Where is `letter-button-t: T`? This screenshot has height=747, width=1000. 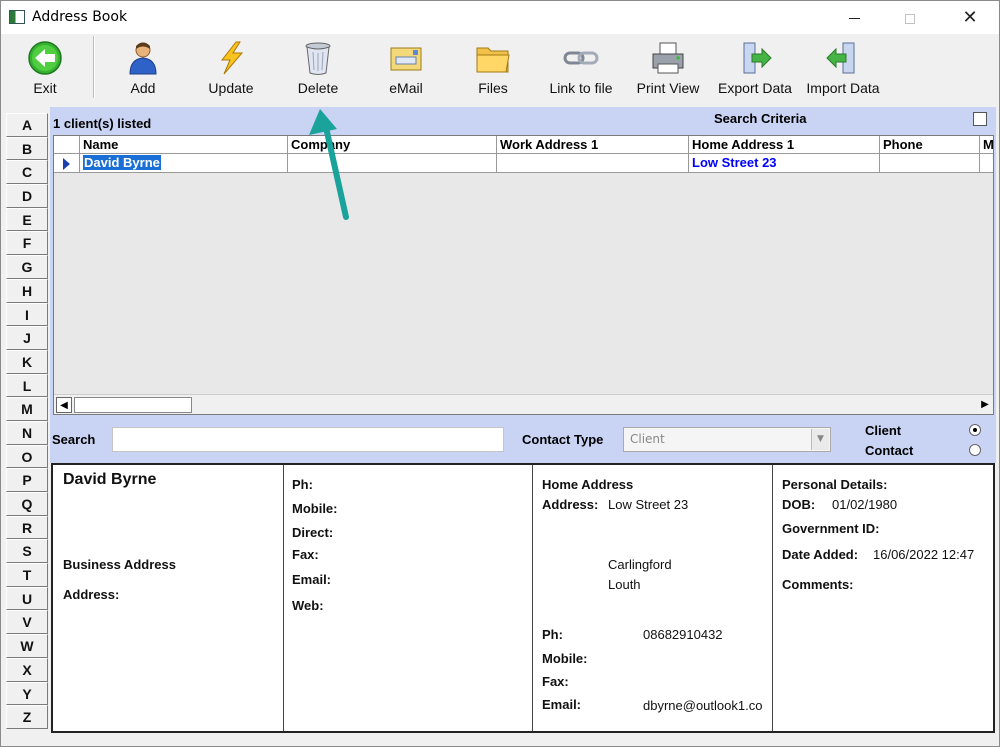 letter-button-t: T is located at coordinates (27, 575).